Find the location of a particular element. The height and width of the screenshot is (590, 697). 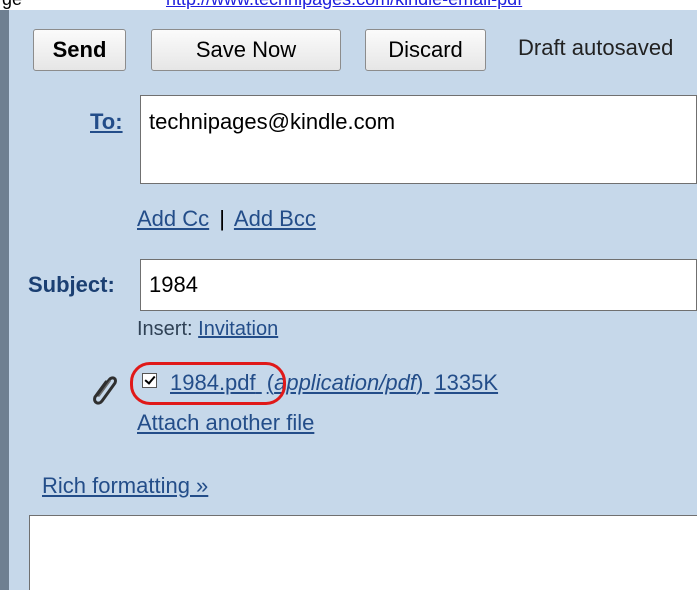

rich-formatting-link: Rich formatting » is located at coordinates (125, 486).